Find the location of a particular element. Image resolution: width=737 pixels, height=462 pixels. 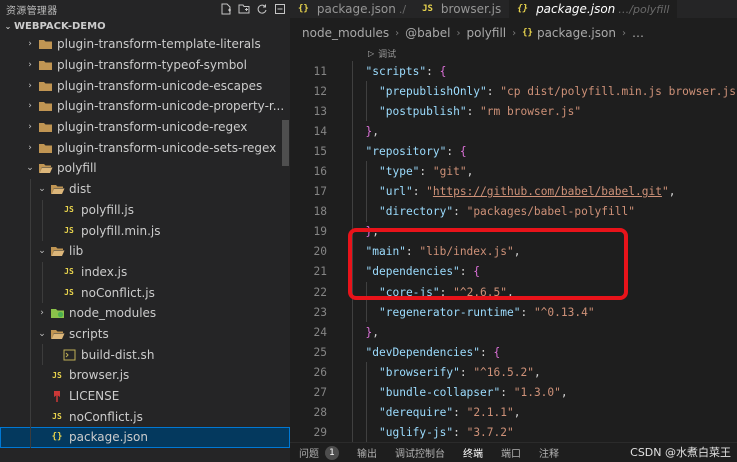

panel-tab: 输出 is located at coordinates (367, 452).